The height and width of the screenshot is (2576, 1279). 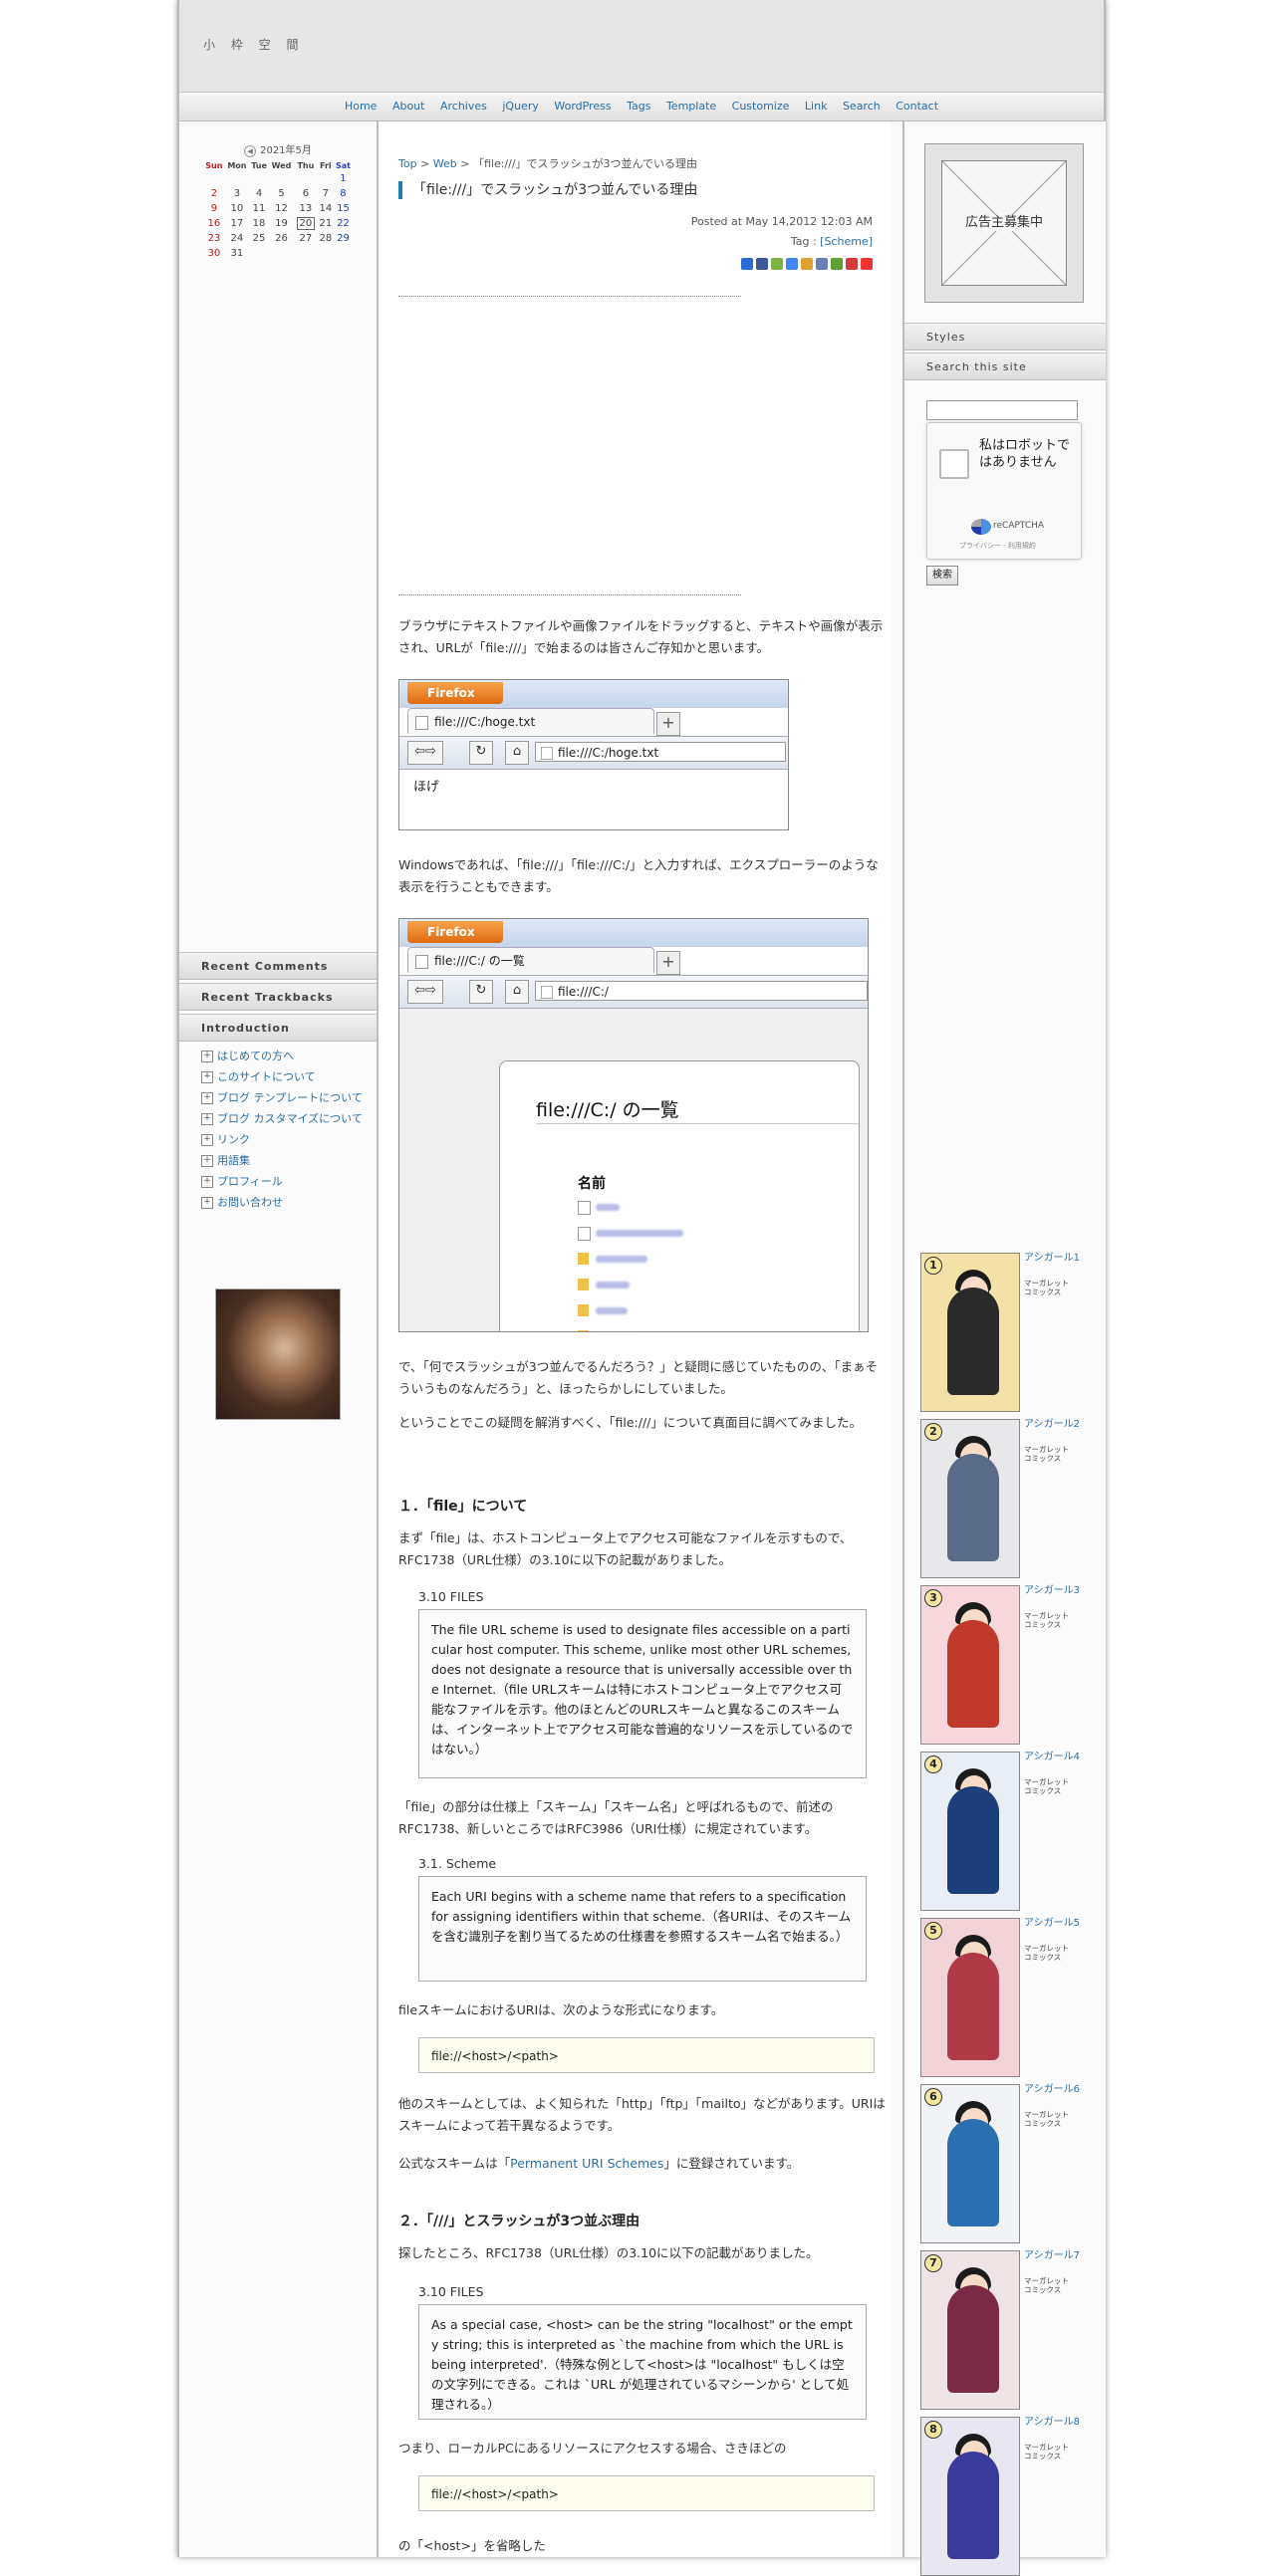 What do you see at coordinates (344, 238) in the screenshot?
I see `calendar-day: 29` at bounding box center [344, 238].